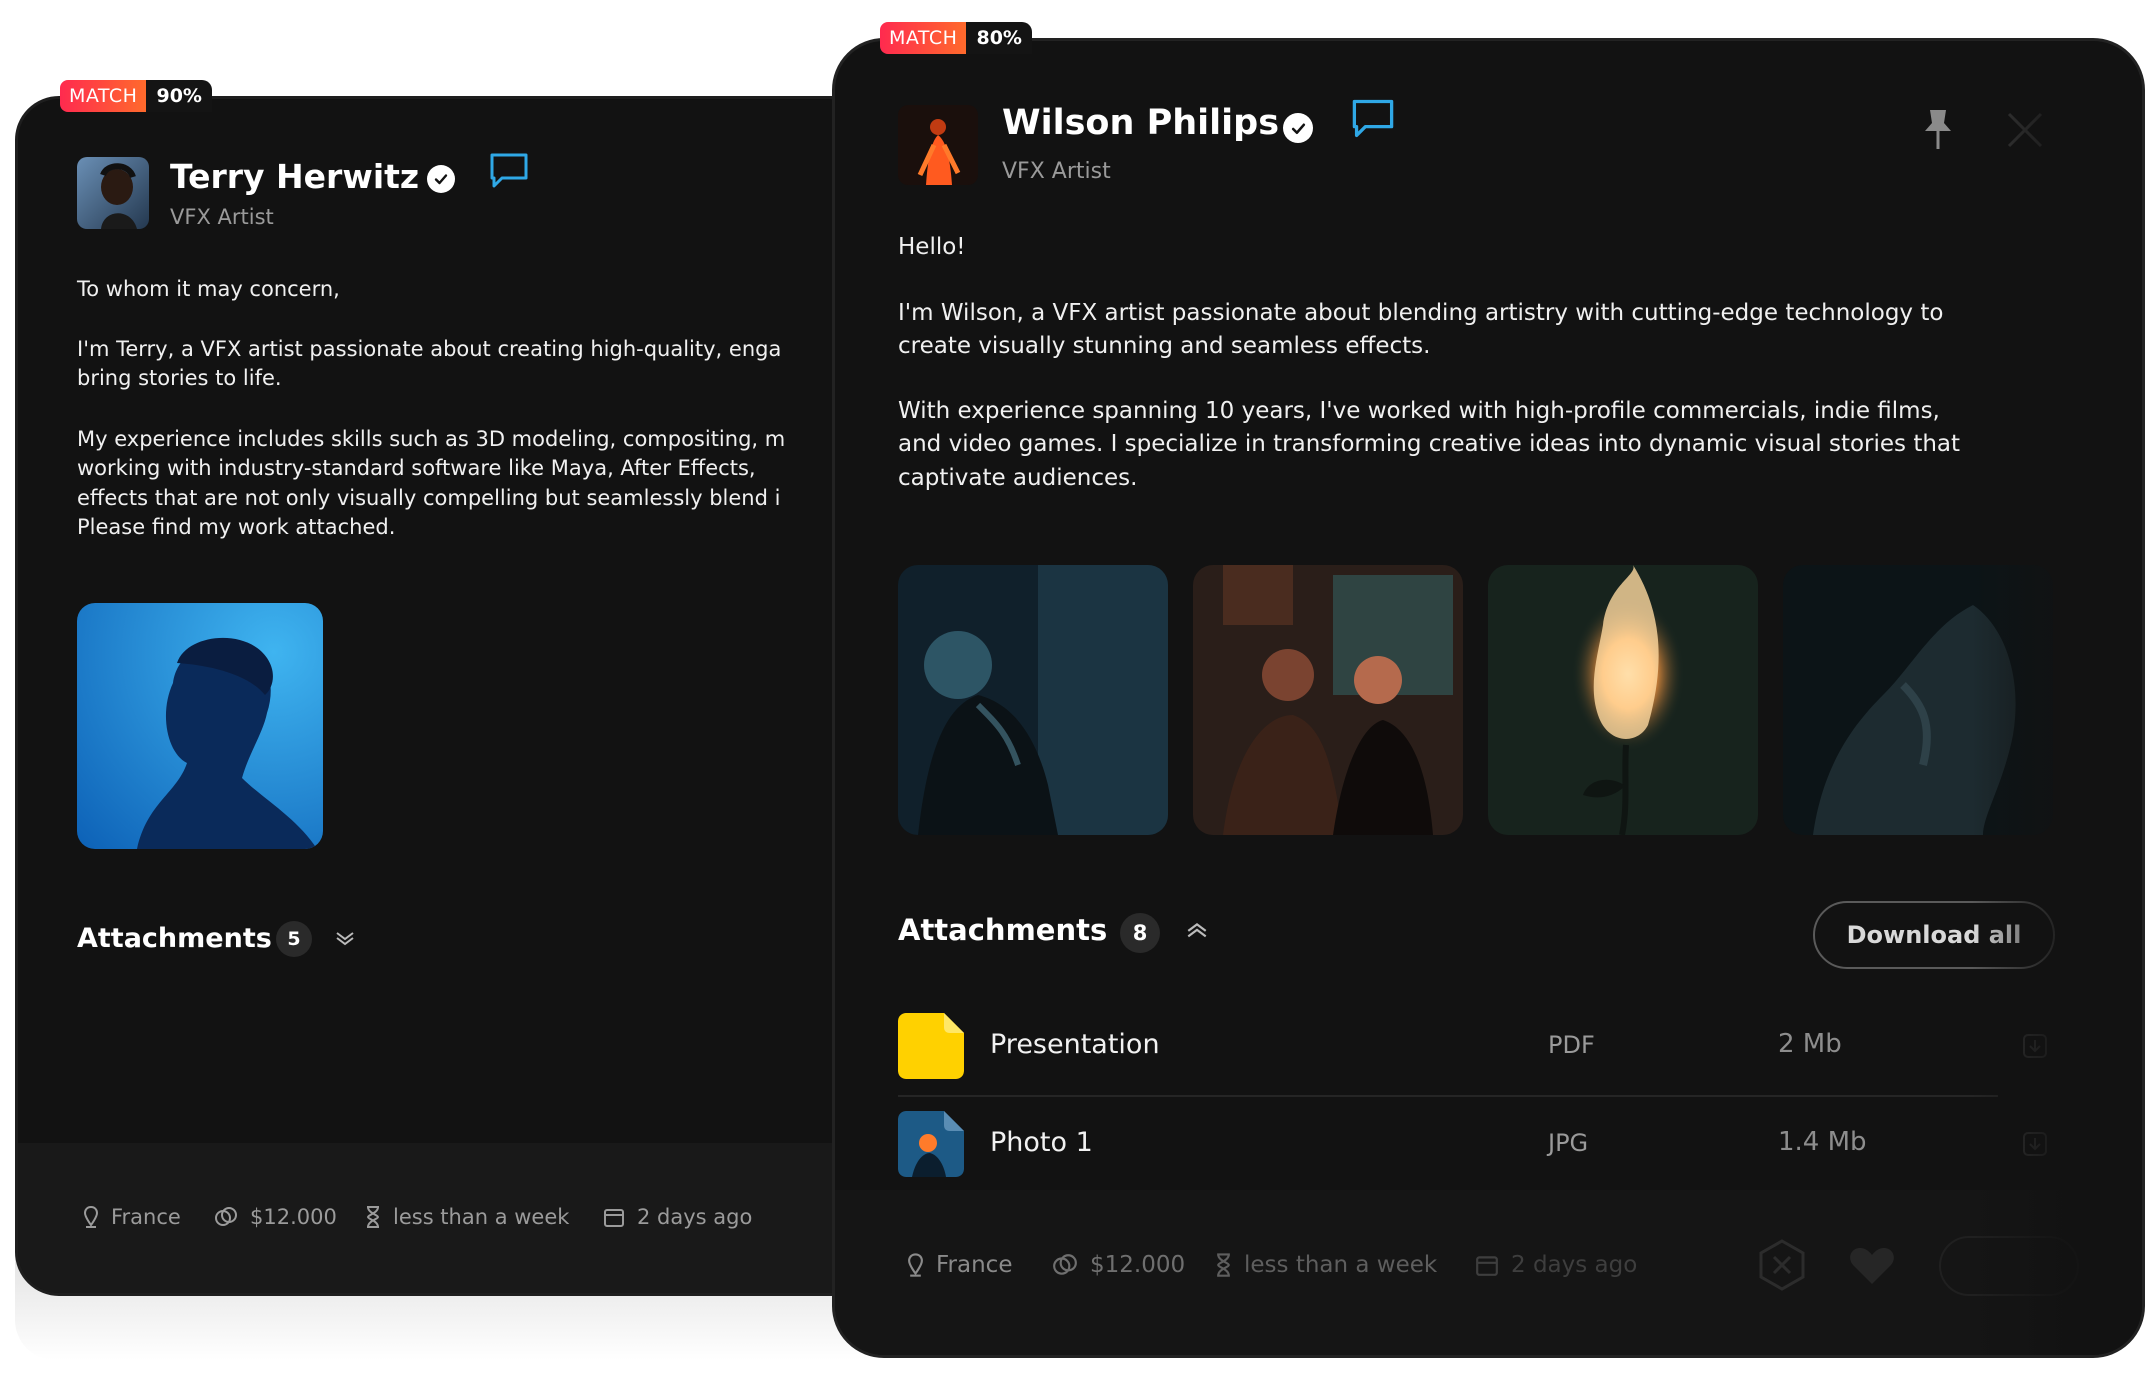 The width and height of the screenshot is (2145, 1395). Describe the element at coordinates (1872, 1268) in the screenshot. I see `heart-icon` at that location.